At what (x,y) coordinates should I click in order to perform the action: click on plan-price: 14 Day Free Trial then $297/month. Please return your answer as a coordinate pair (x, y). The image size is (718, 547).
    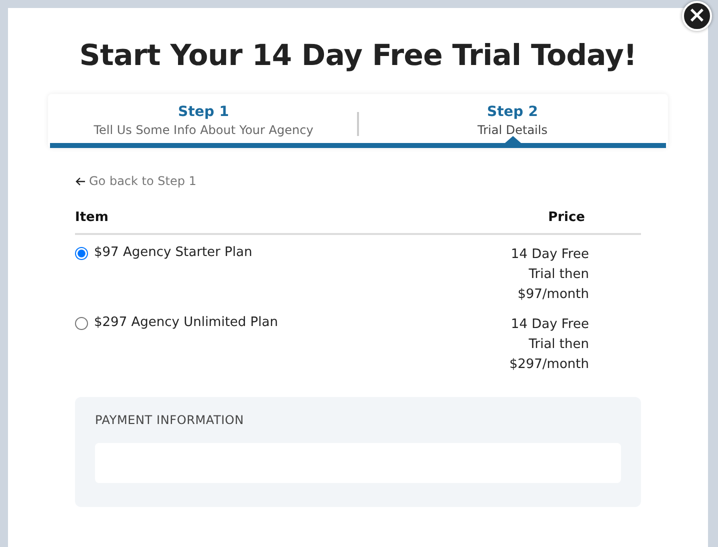
    Looking at the image, I should click on (548, 345).